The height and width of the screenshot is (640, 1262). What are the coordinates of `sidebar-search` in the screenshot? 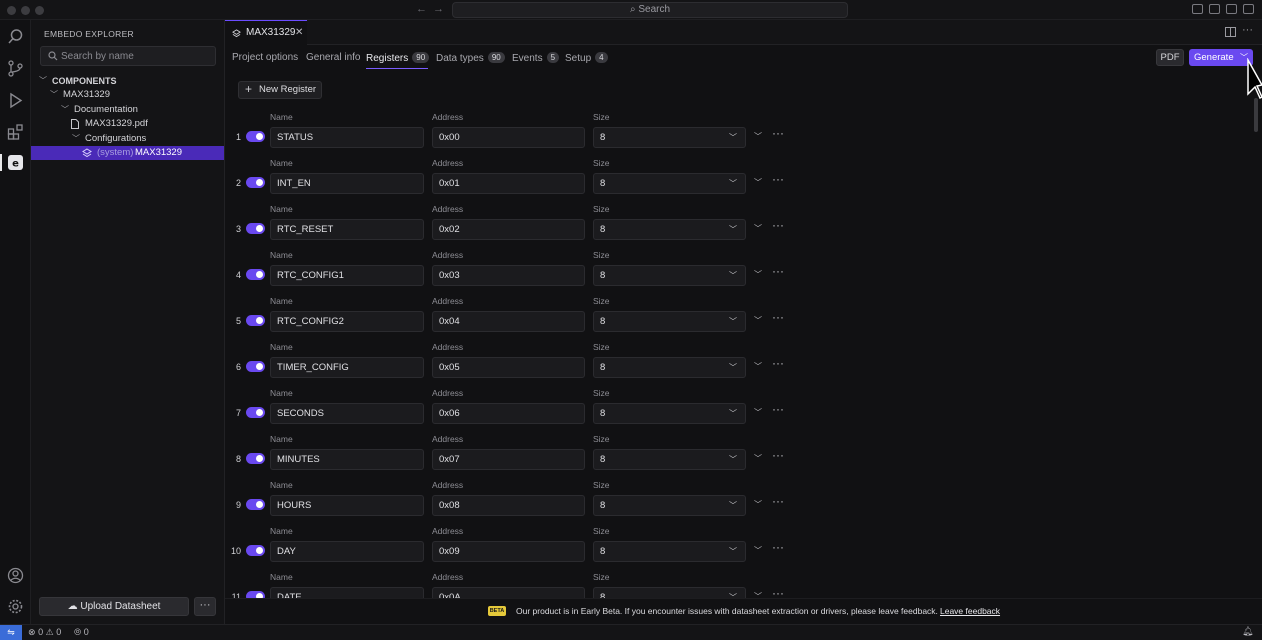 It's located at (128, 56).